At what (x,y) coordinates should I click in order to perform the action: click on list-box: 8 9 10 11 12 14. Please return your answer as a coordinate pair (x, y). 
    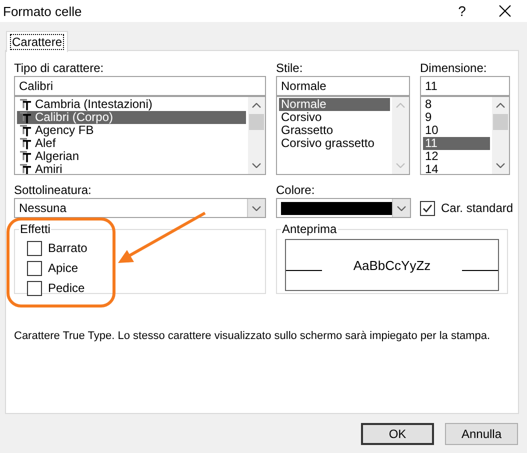
    Looking at the image, I should click on (465, 135).